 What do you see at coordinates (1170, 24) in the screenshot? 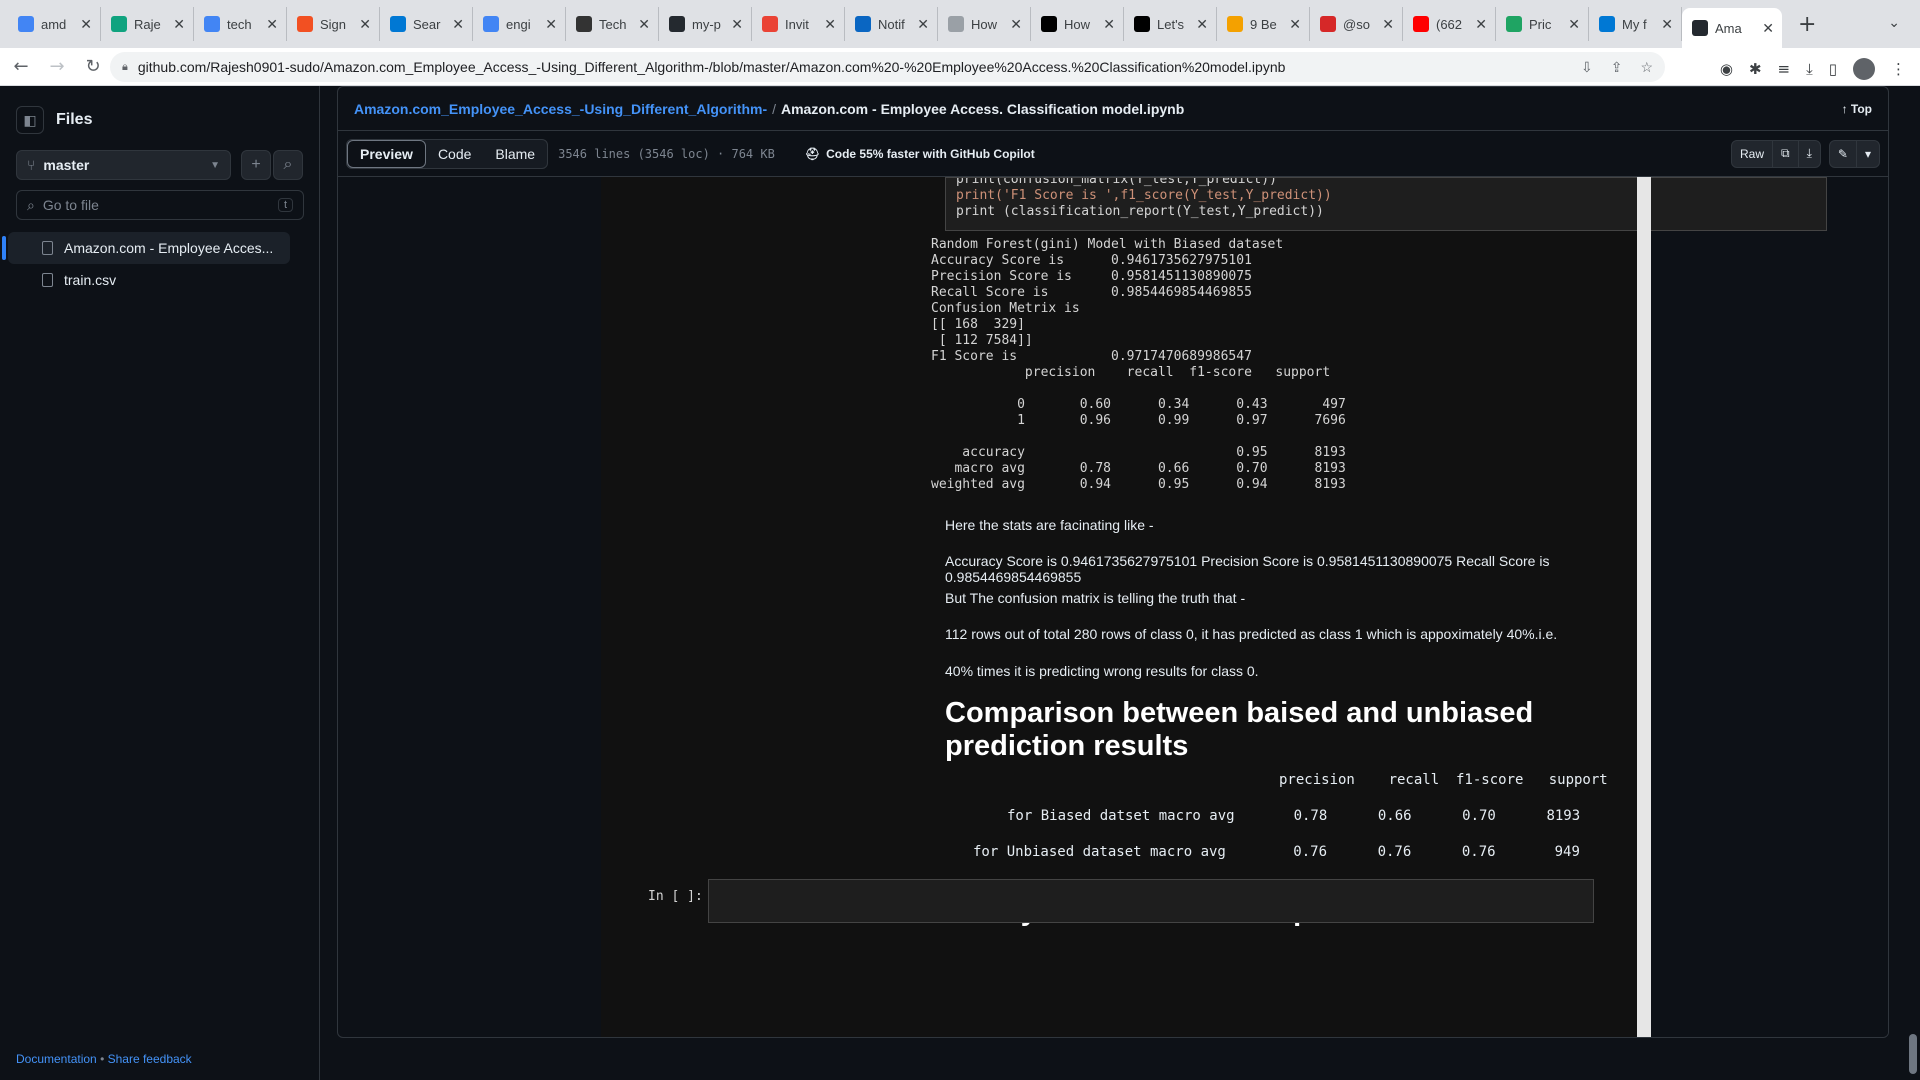
I see `browser-tab: Let's ✕` at bounding box center [1170, 24].